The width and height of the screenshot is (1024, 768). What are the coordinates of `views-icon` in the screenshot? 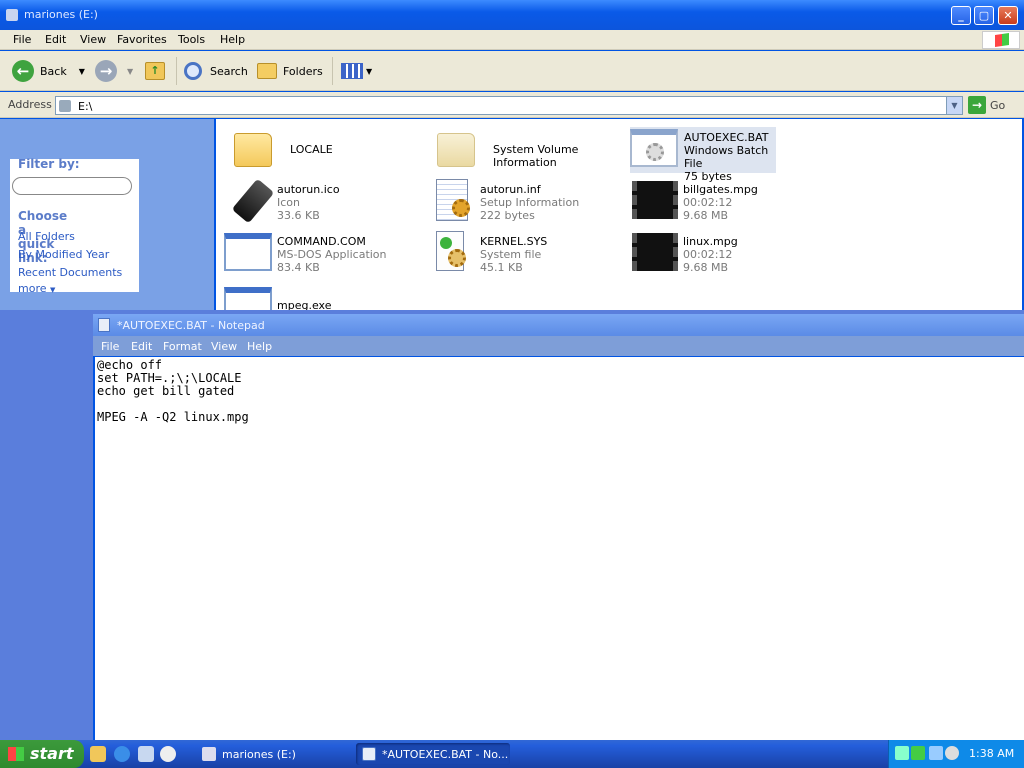 It's located at (352, 71).